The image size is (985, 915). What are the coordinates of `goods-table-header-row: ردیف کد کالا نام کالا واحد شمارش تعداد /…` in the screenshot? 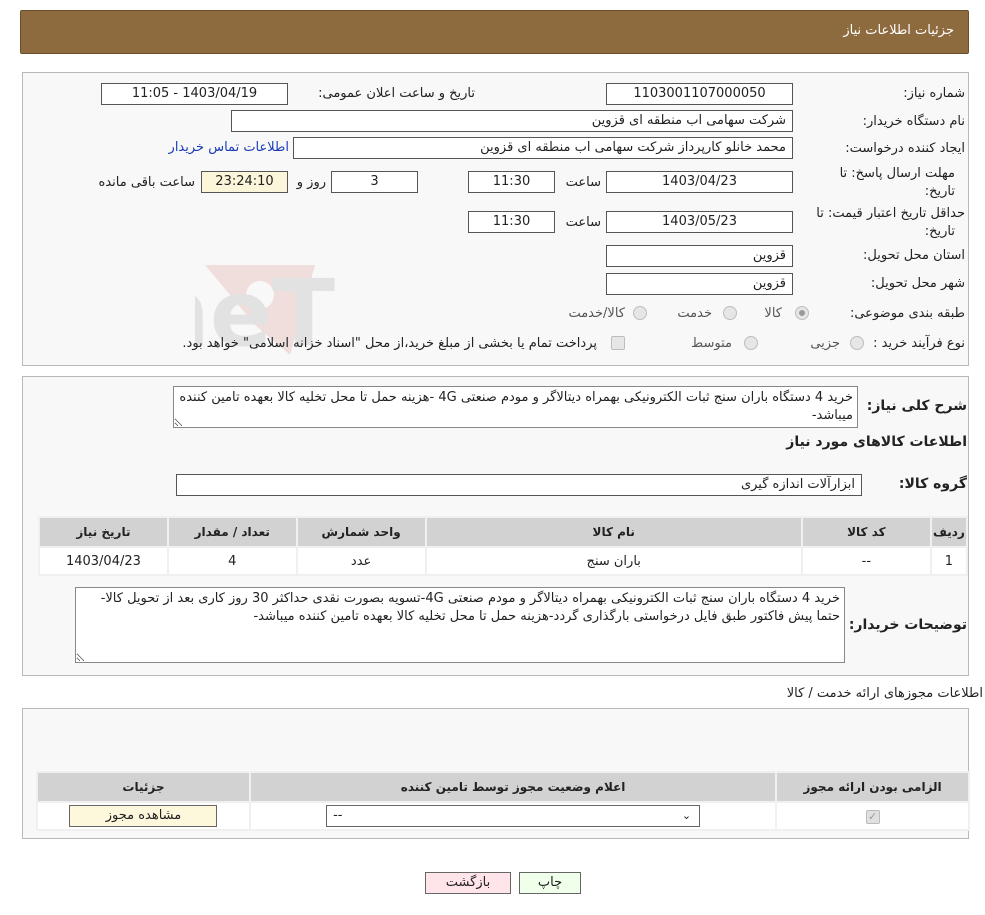 It's located at (503, 532).